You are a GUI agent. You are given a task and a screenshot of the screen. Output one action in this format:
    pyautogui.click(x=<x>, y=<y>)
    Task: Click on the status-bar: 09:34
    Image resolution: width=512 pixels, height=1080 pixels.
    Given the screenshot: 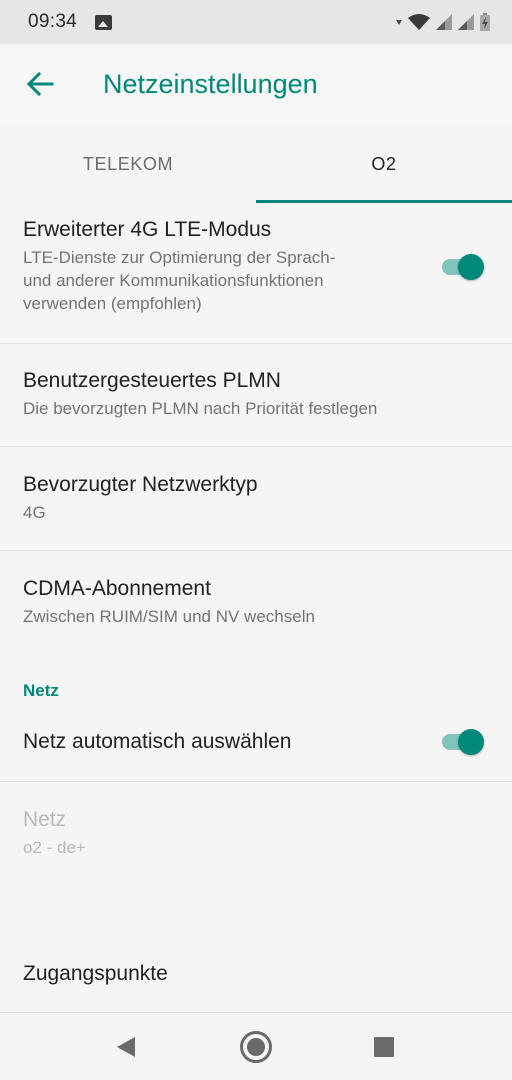 What is the action you would take?
    pyautogui.click(x=256, y=22)
    